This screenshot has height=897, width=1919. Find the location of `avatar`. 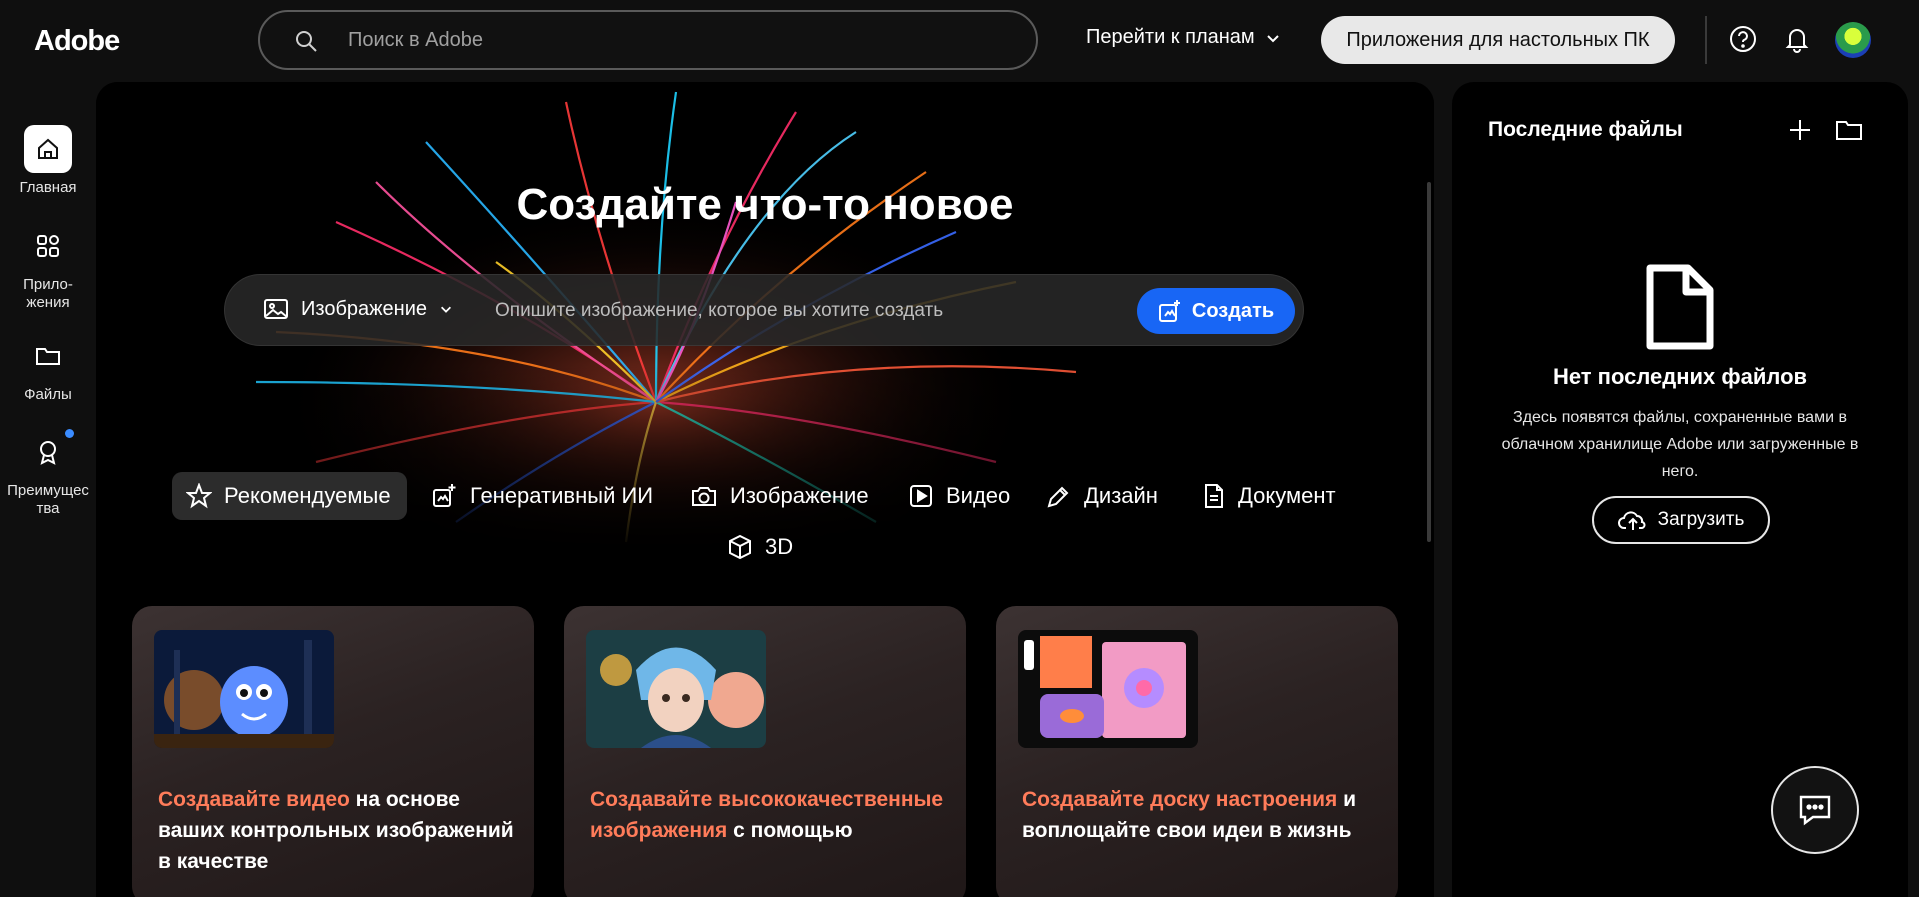

avatar is located at coordinates (1853, 40).